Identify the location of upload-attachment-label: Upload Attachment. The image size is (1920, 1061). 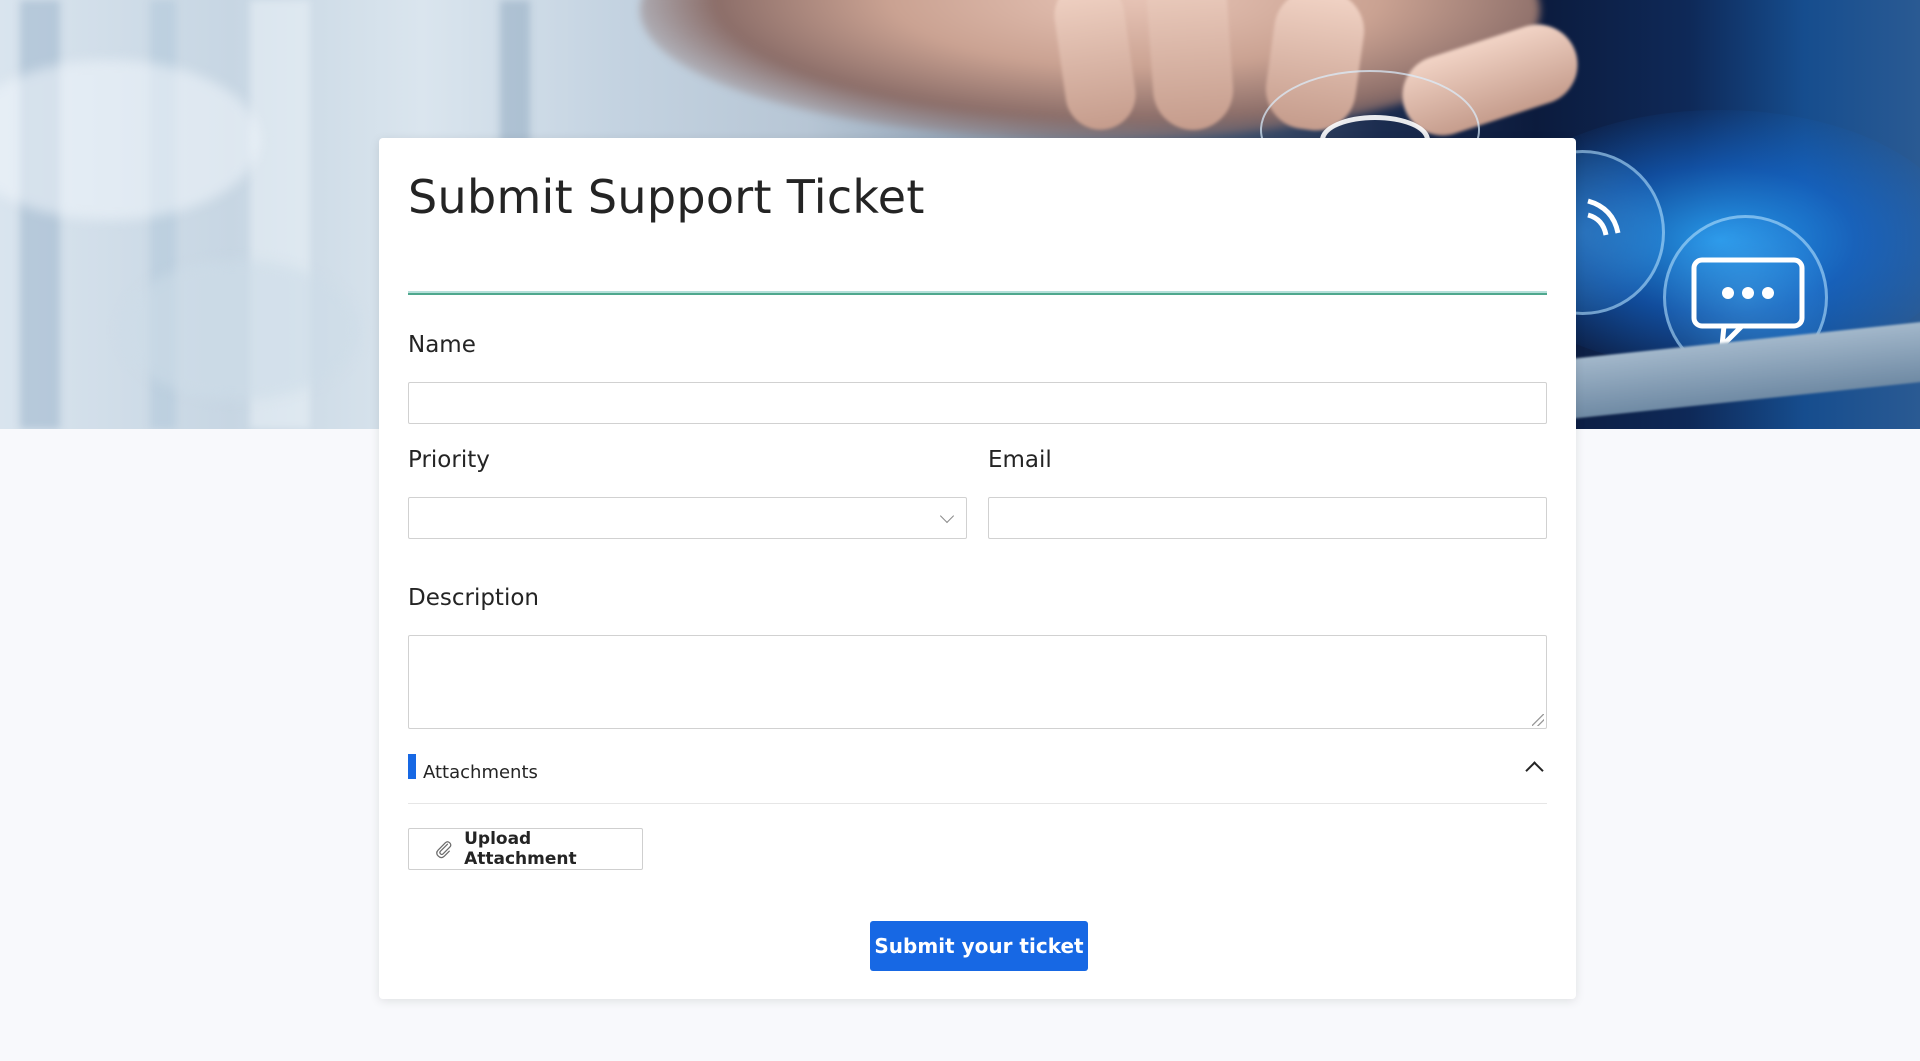
(520, 849).